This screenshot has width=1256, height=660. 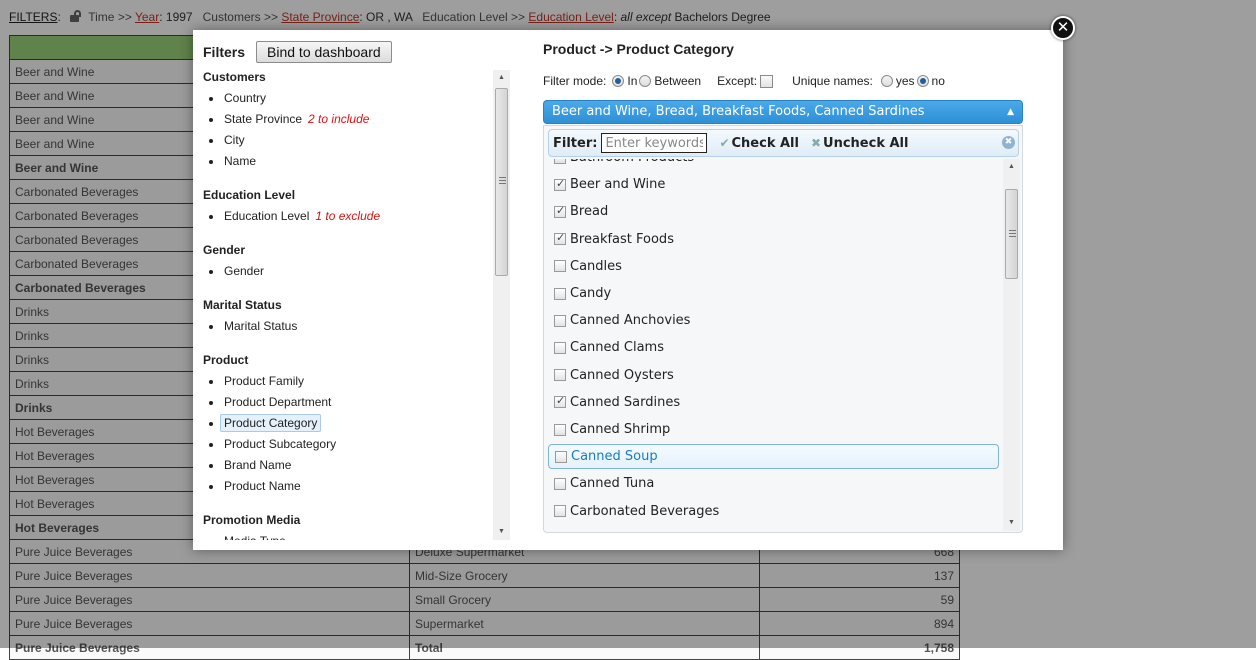 I want to click on dimension-level-item: Product Category, so click(x=348, y=423).